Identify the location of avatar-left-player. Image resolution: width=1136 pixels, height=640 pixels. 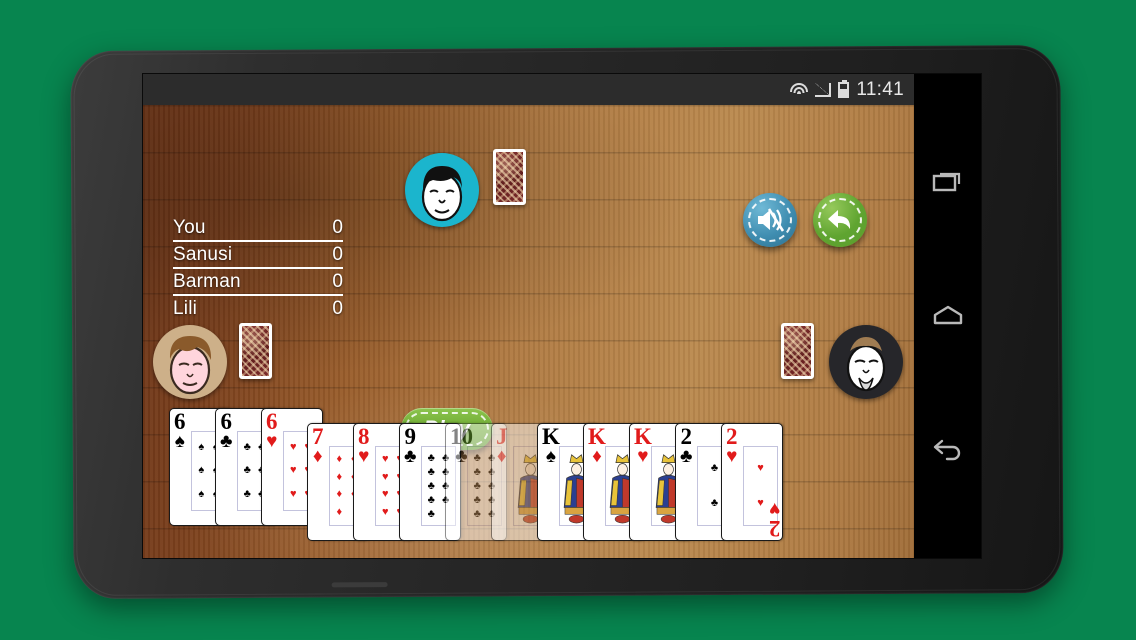
(190, 362).